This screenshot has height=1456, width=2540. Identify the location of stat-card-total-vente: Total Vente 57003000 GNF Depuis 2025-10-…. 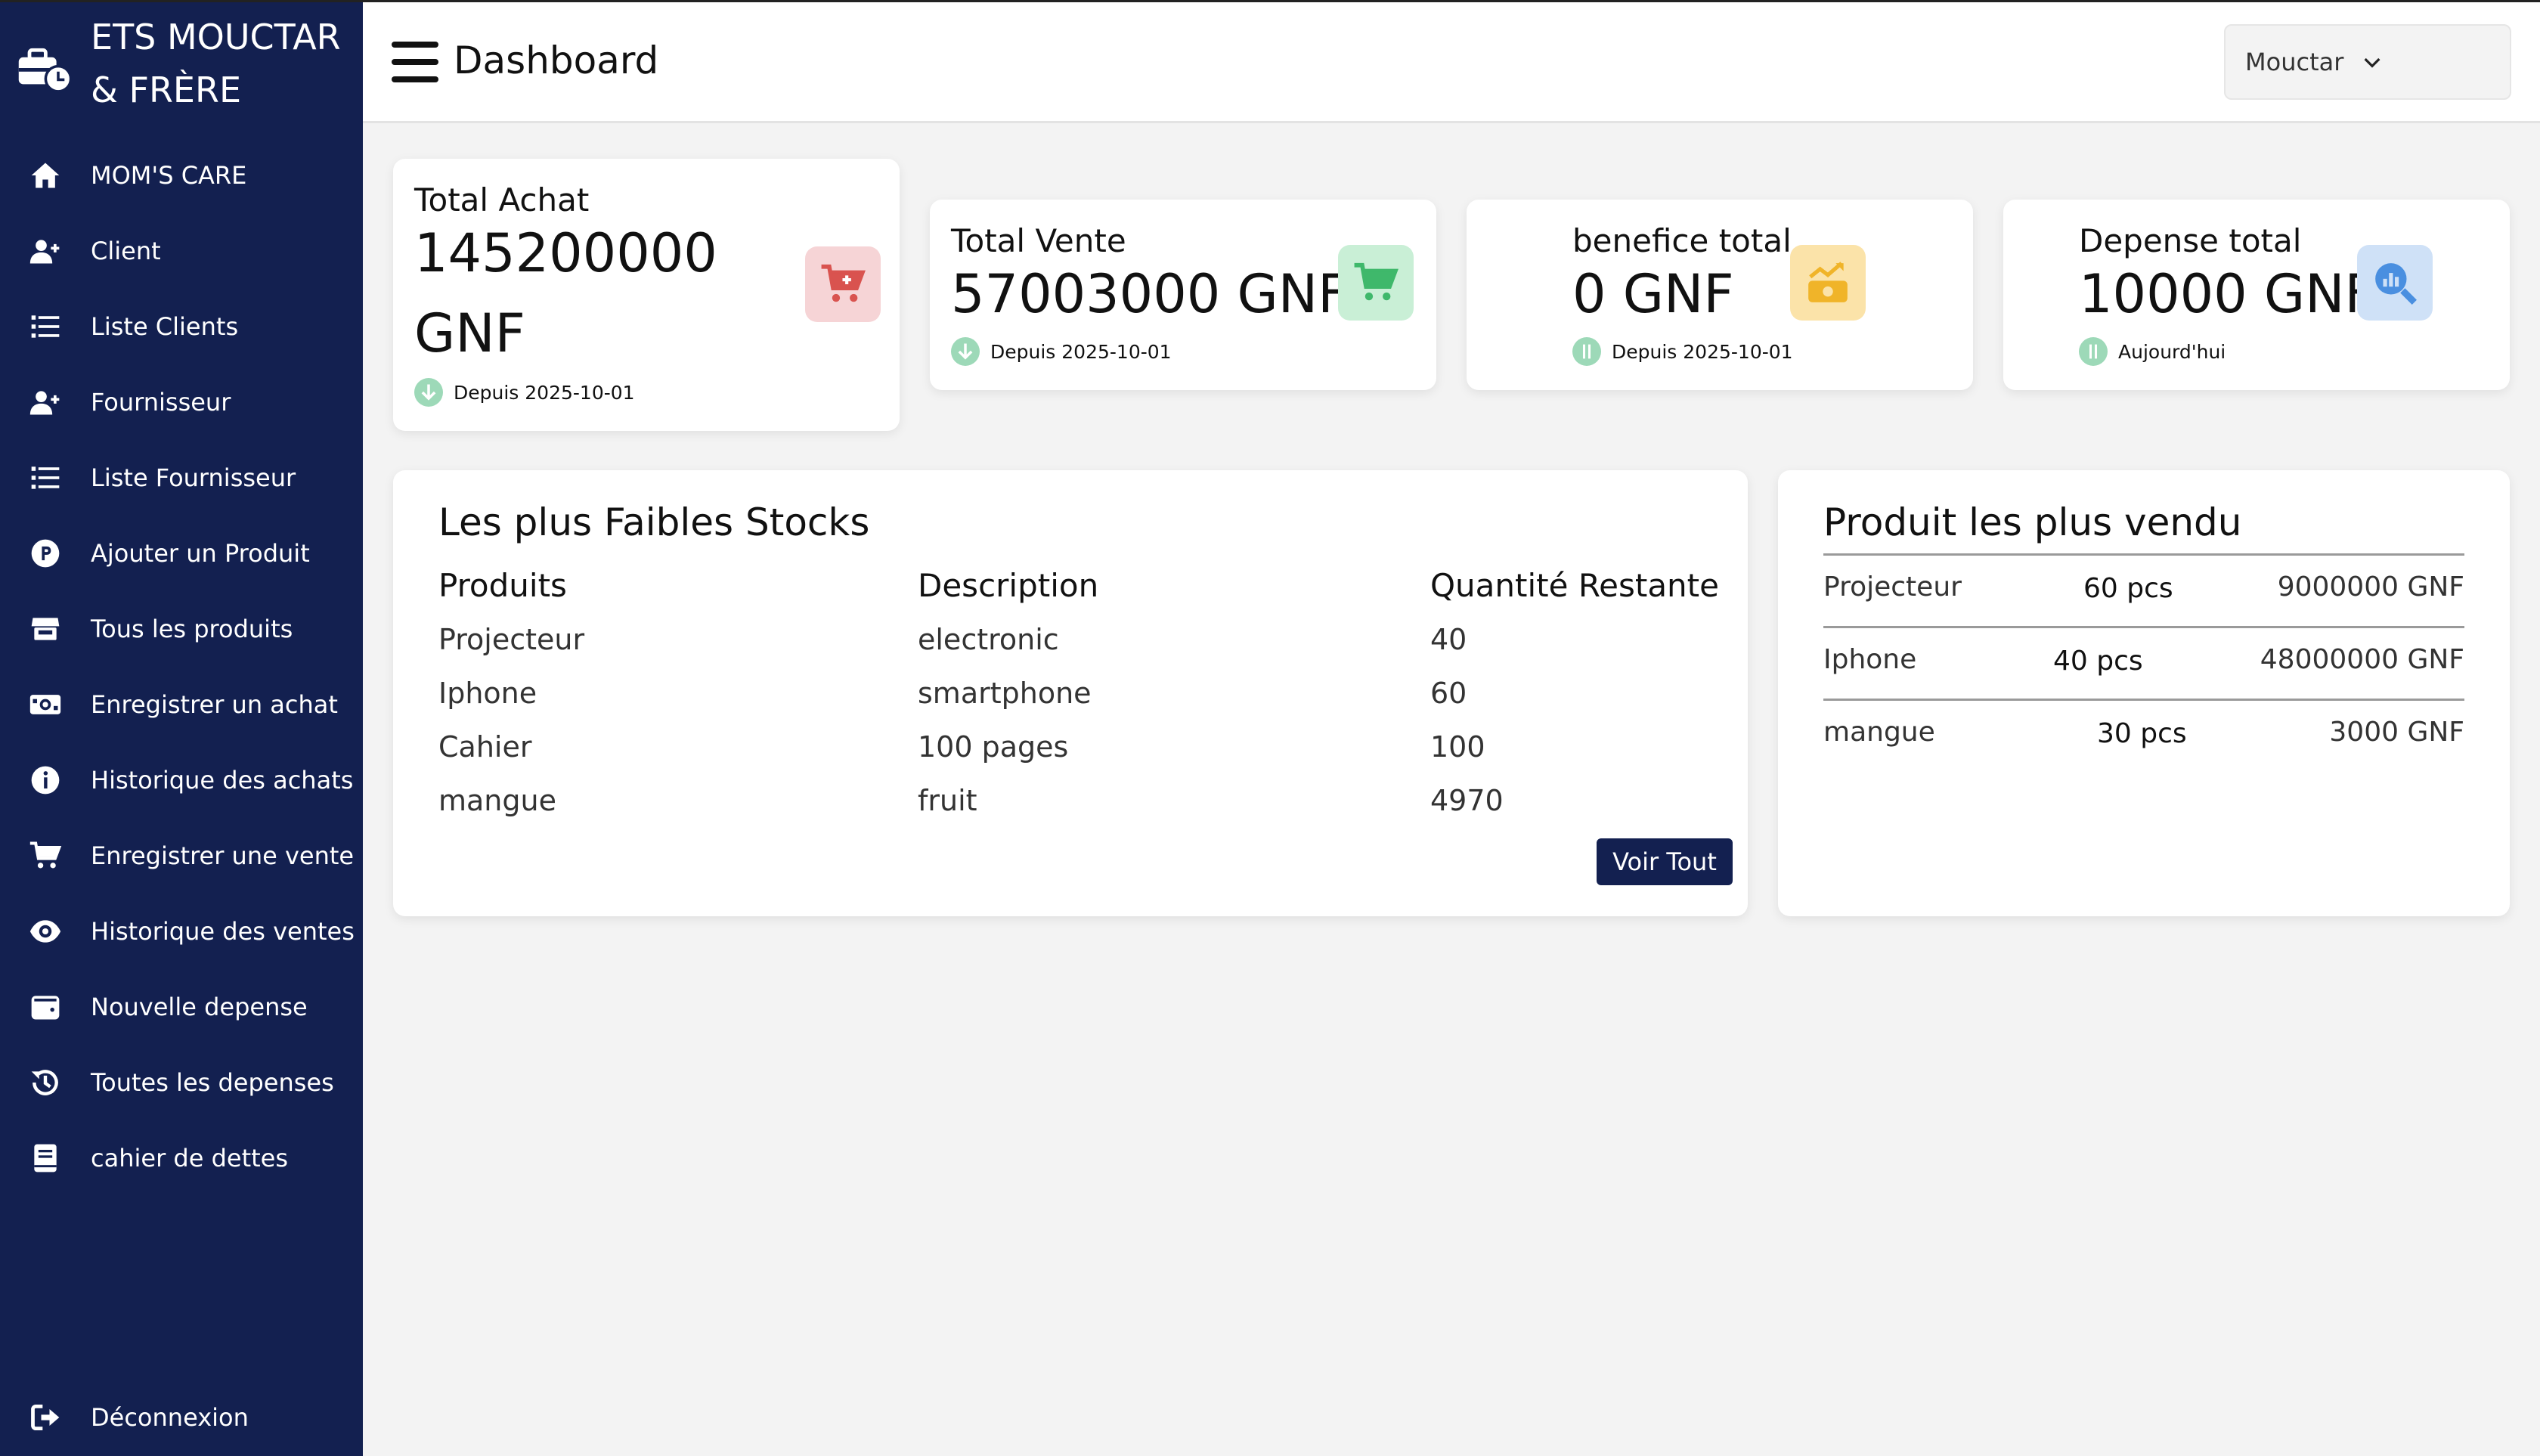
(1183, 295).